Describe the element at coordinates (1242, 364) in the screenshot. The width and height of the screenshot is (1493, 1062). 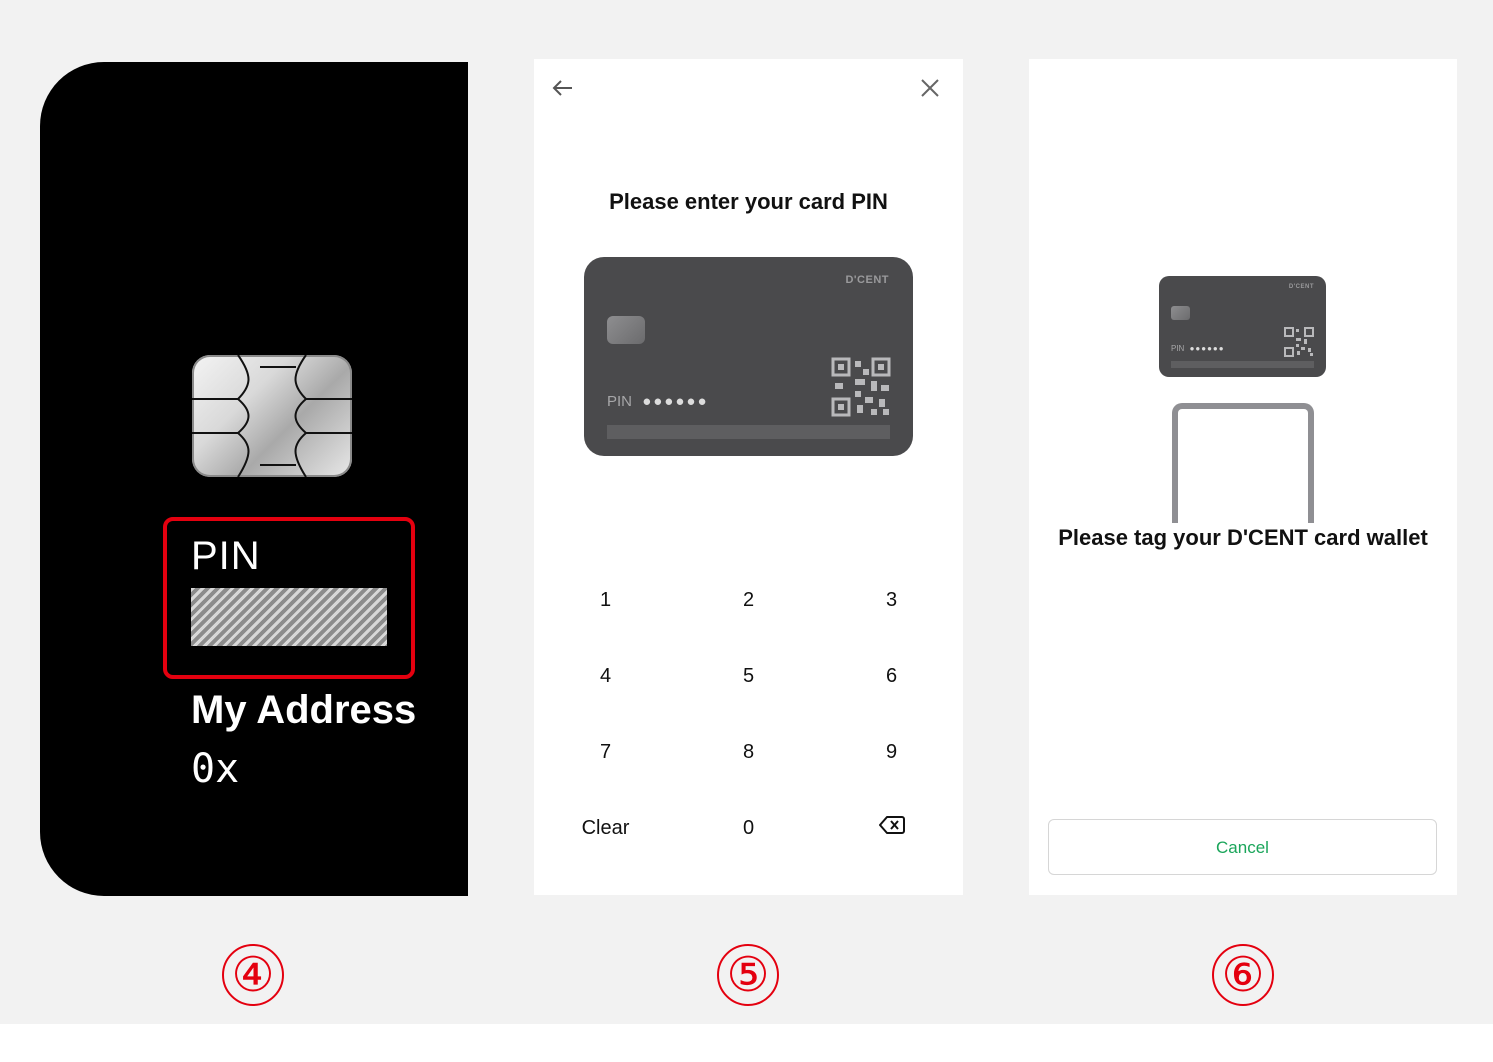
I see `card-stripe-small` at that location.